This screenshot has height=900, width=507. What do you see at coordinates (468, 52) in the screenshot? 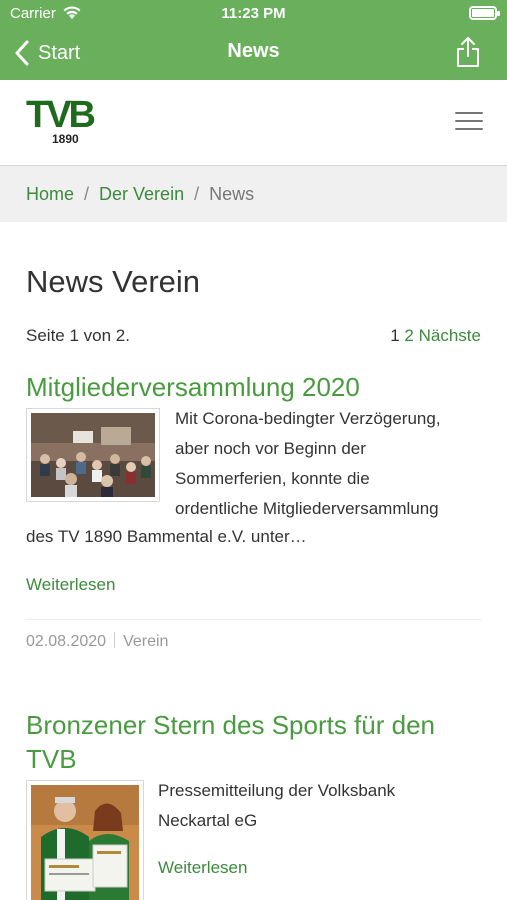
I see `share-icon` at bounding box center [468, 52].